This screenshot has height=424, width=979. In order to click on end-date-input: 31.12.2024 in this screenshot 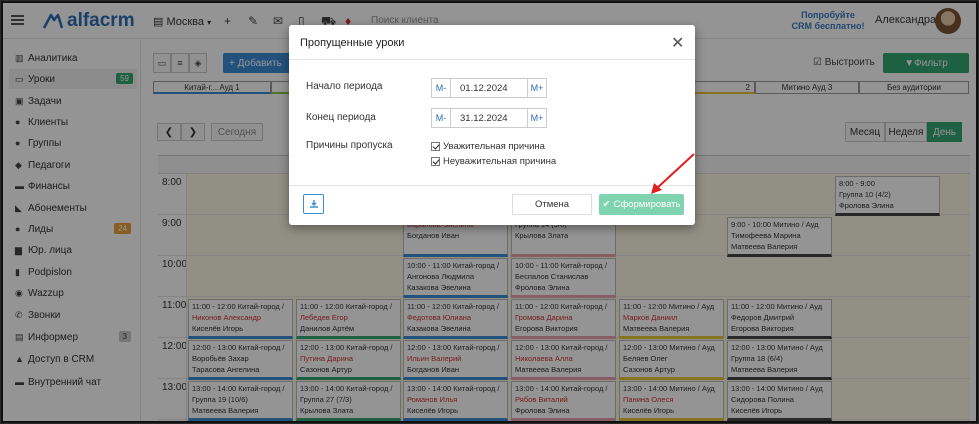, I will do `click(489, 118)`.